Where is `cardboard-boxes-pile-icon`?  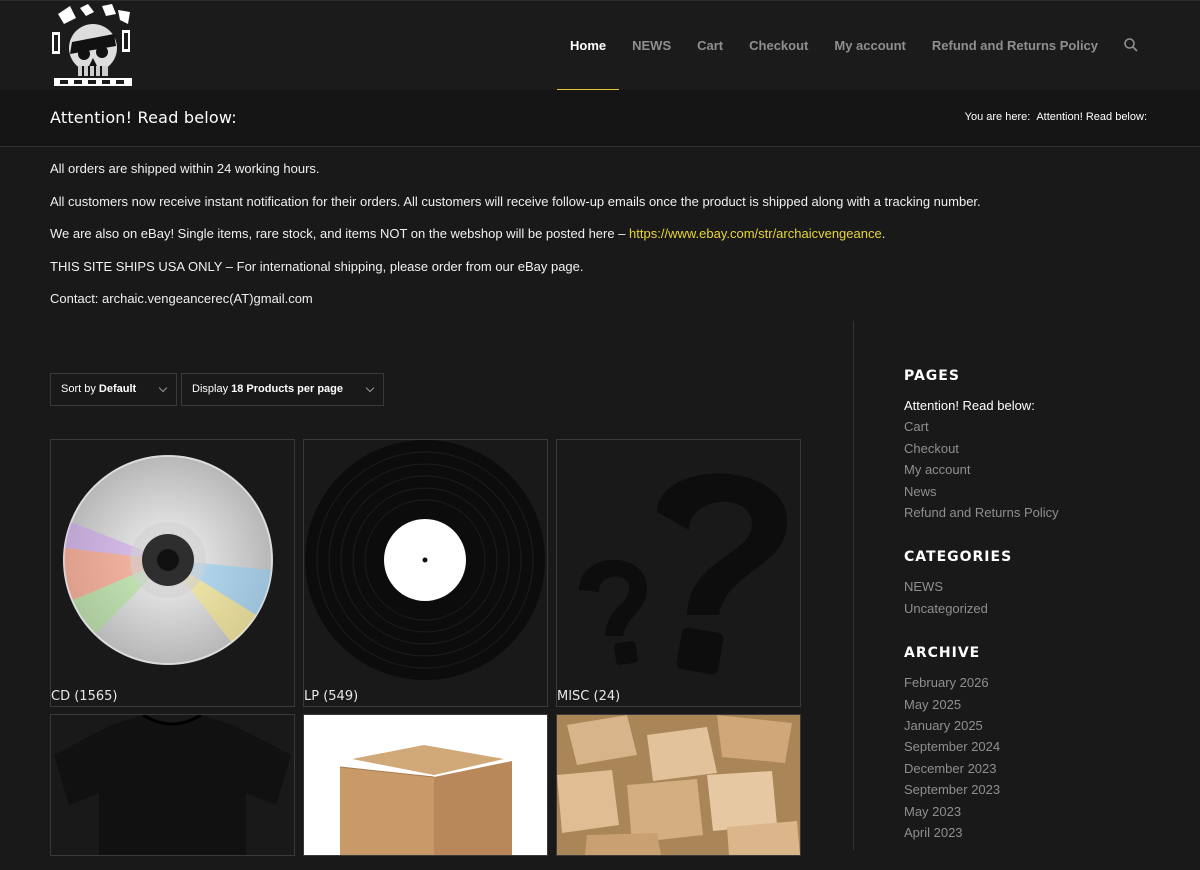 cardboard-boxes-pile-icon is located at coordinates (678, 785).